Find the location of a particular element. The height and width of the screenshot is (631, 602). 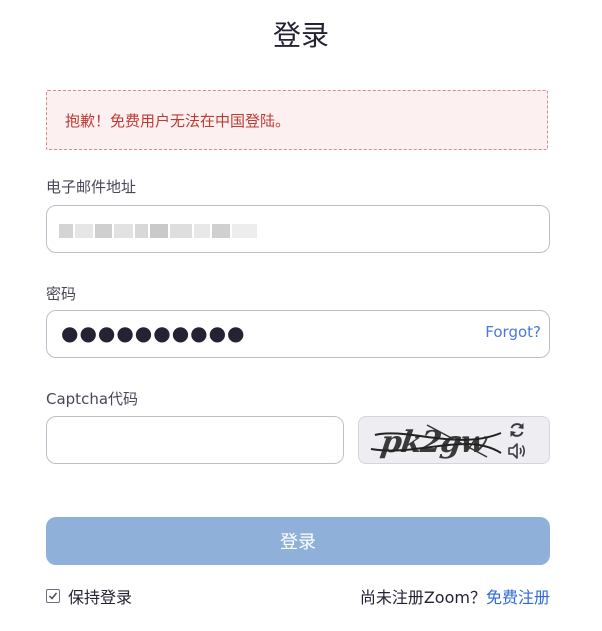

forgot-password-link: Forgot? is located at coordinates (513, 332).